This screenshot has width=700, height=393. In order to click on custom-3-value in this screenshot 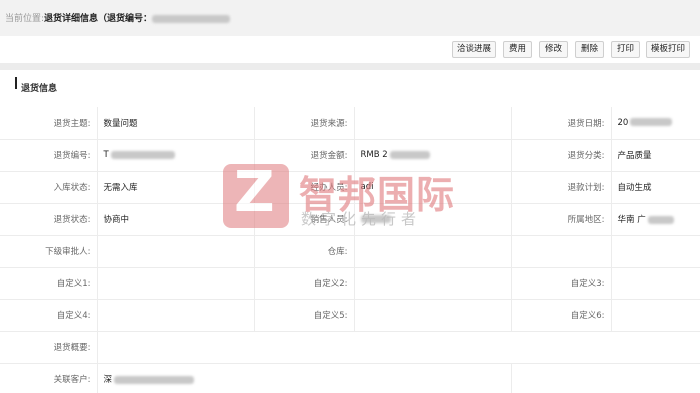, I will do `click(655, 283)`.